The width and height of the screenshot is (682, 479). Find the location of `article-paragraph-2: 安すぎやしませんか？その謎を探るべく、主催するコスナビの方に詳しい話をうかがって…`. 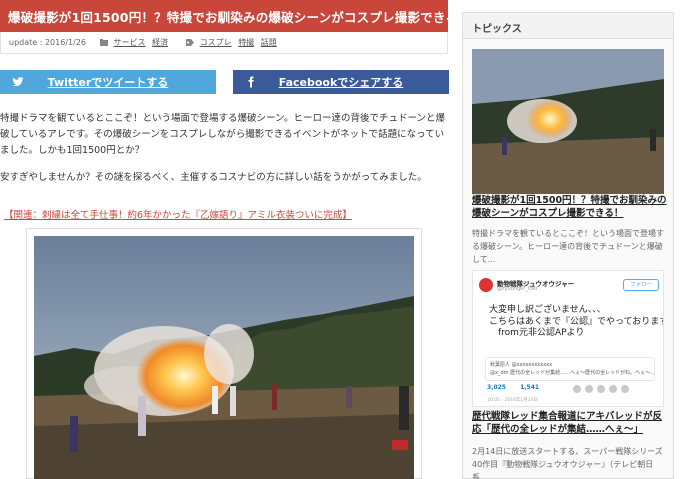

article-paragraph-2: 安すぎやしませんか？その謎を探るべく、主催するコスナビの方に詳しい話をうかがって… is located at coordinates (213, 177).